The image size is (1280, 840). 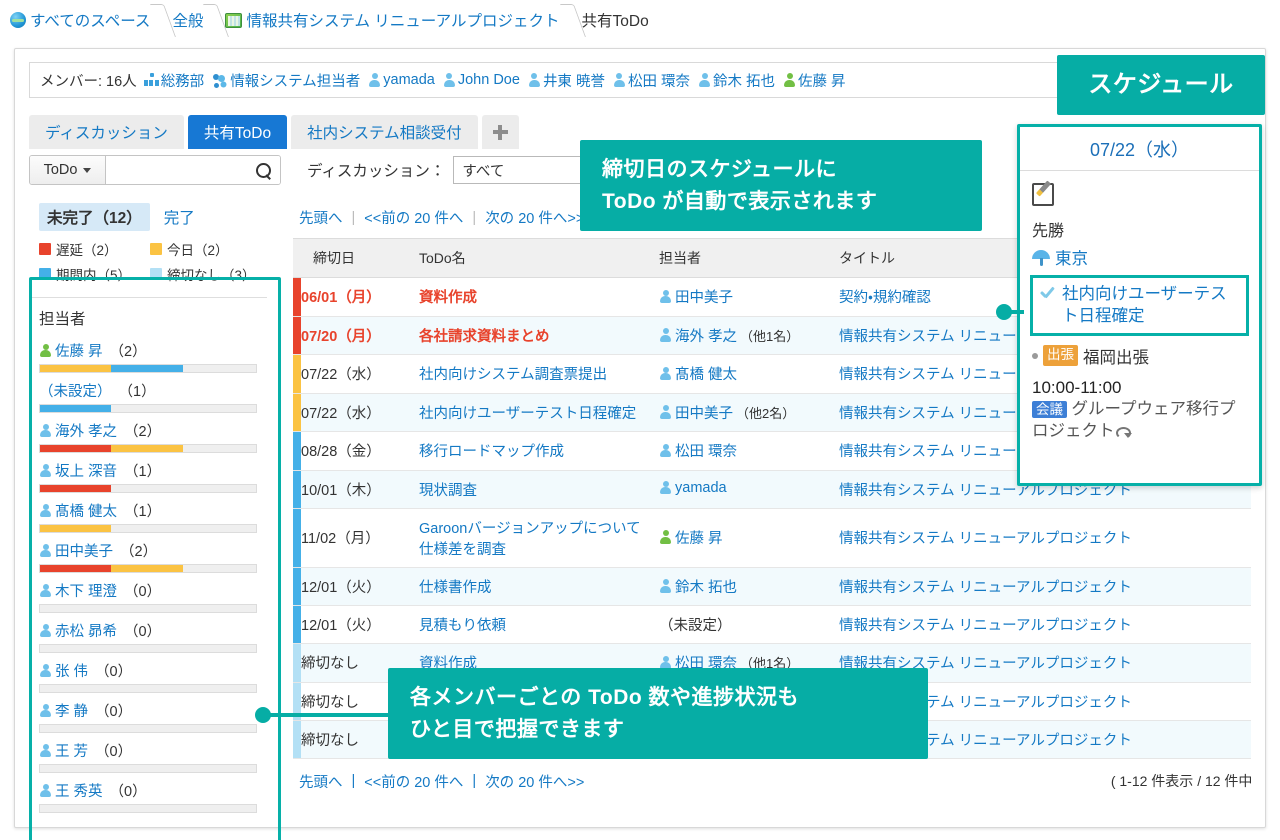 What do you see at coordinates (736, 80) in the screenshot?
I see `member-entry-user: 鈴木 拓也` at bounding box center [736, 80].